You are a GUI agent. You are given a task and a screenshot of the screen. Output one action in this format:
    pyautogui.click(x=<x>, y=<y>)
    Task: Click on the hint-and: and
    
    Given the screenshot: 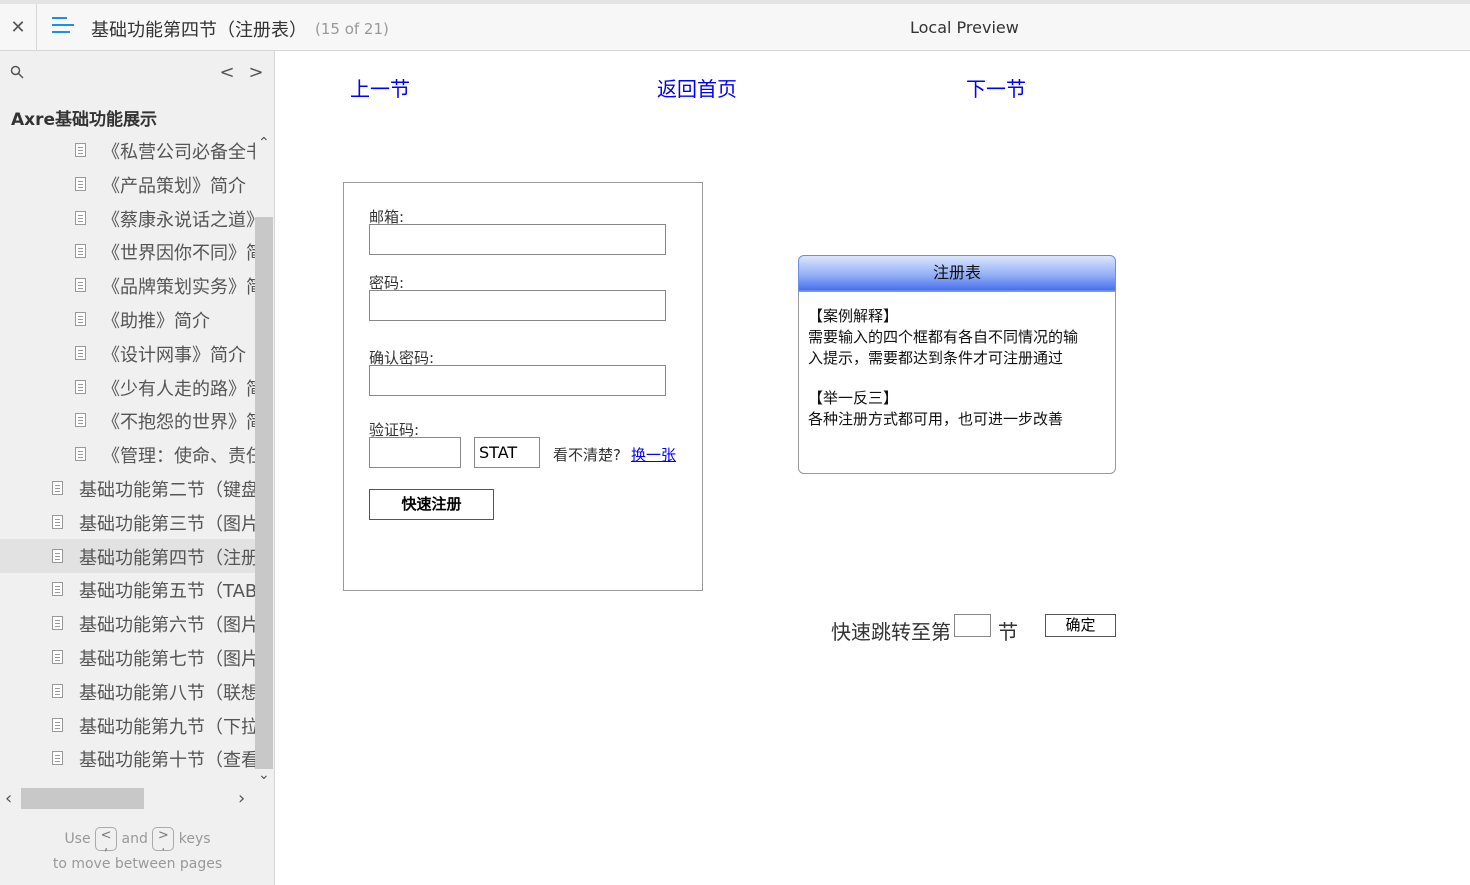 What is the action you would take?
    pyautogui.click(x=134, y=839)
    